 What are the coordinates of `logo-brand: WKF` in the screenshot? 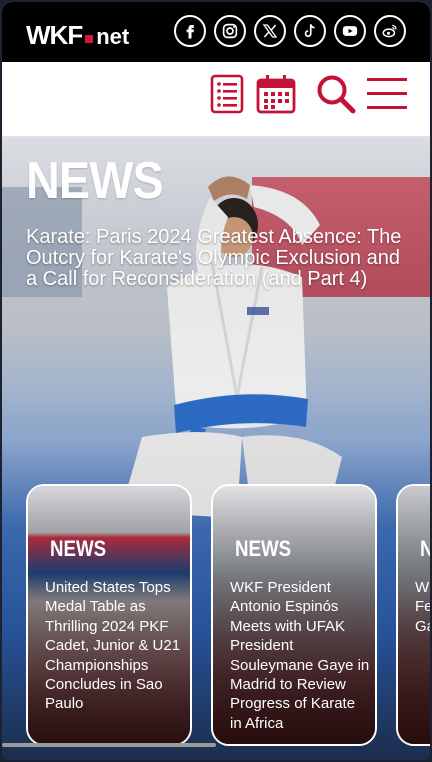 It's located at (54, 35).